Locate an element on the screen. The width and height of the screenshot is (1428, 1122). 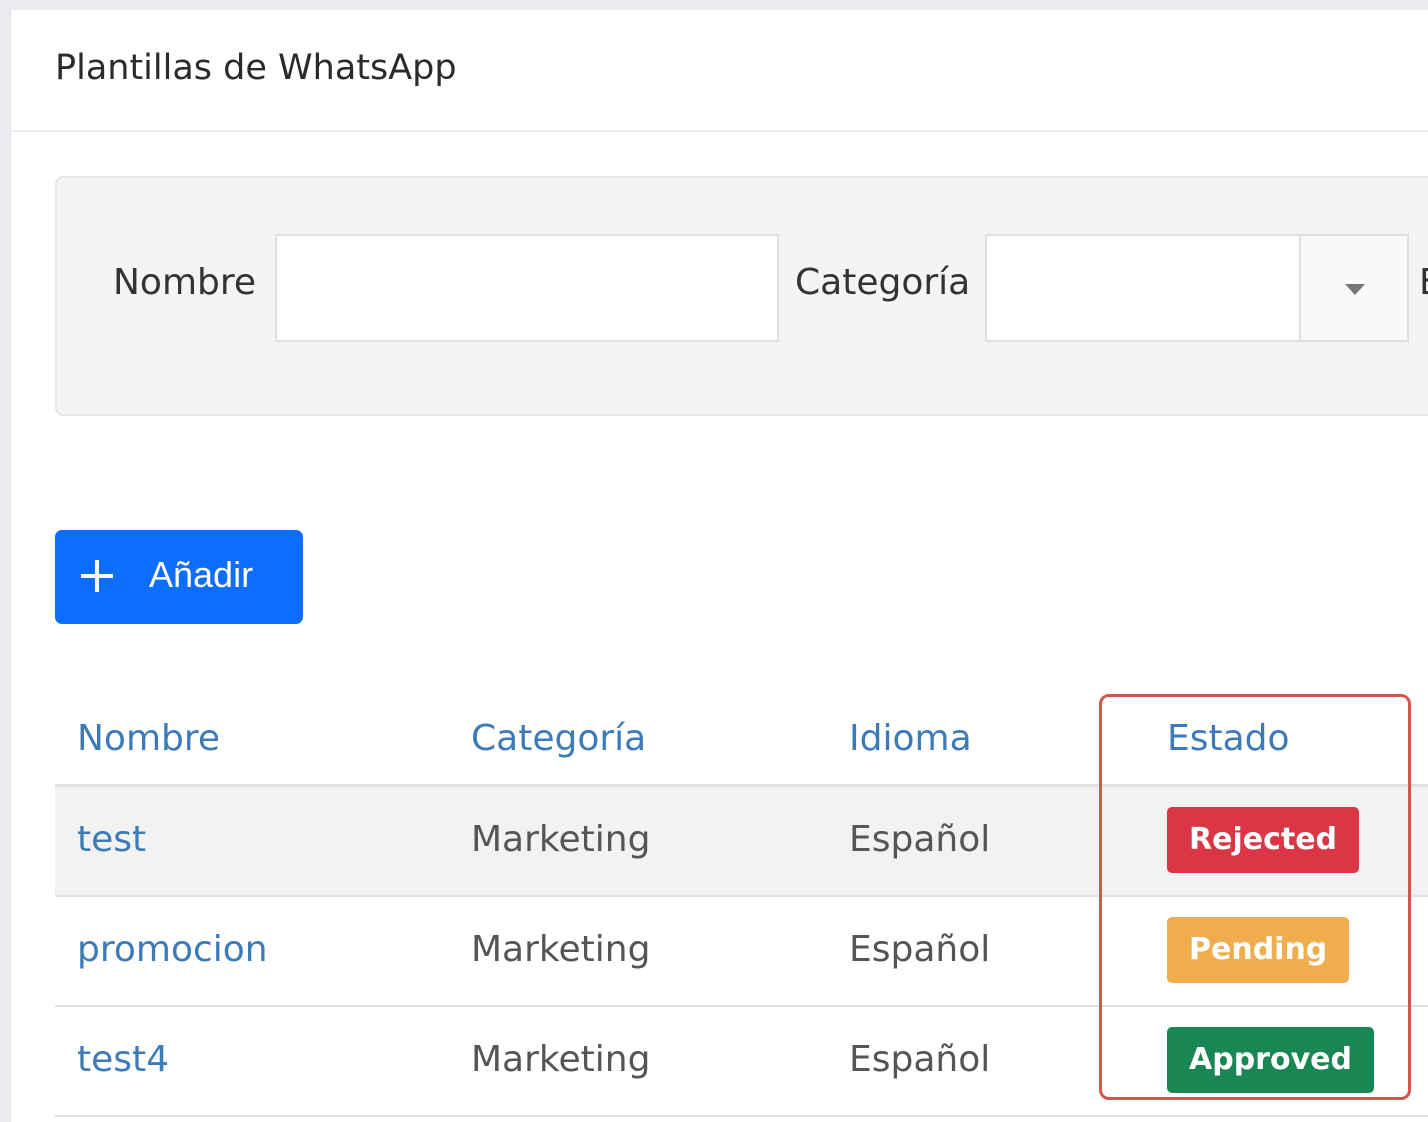
panel-header: Plantillas de WhatsApp is located at coordinates (719, 71).